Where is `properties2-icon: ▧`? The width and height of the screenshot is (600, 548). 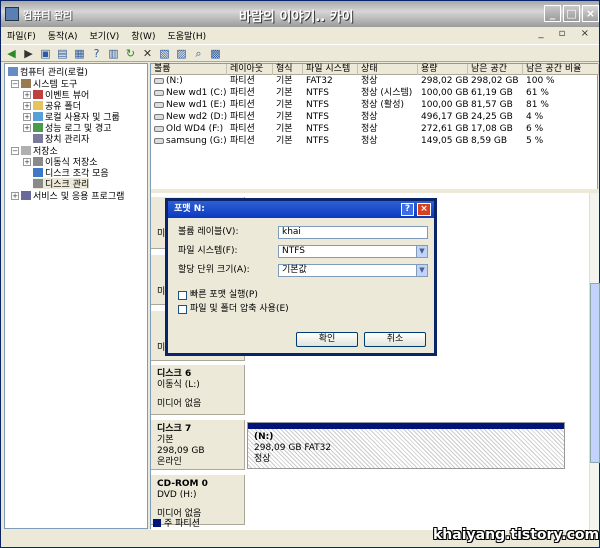 properties2-icon: ▧ is located at coordinates (164, 53).